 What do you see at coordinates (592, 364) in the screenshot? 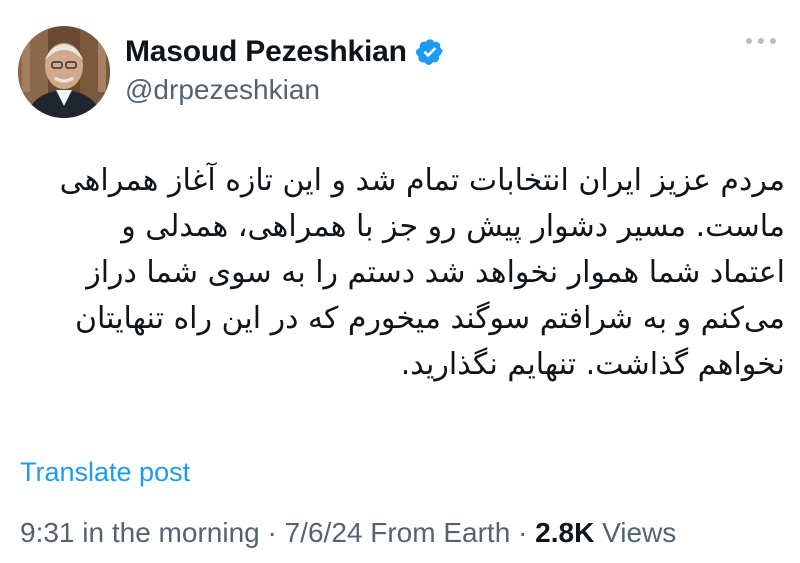
I see `post-text-line: نخواهم گذاشت. تنهایم نگذارید.` at bounding box center [592, 364].